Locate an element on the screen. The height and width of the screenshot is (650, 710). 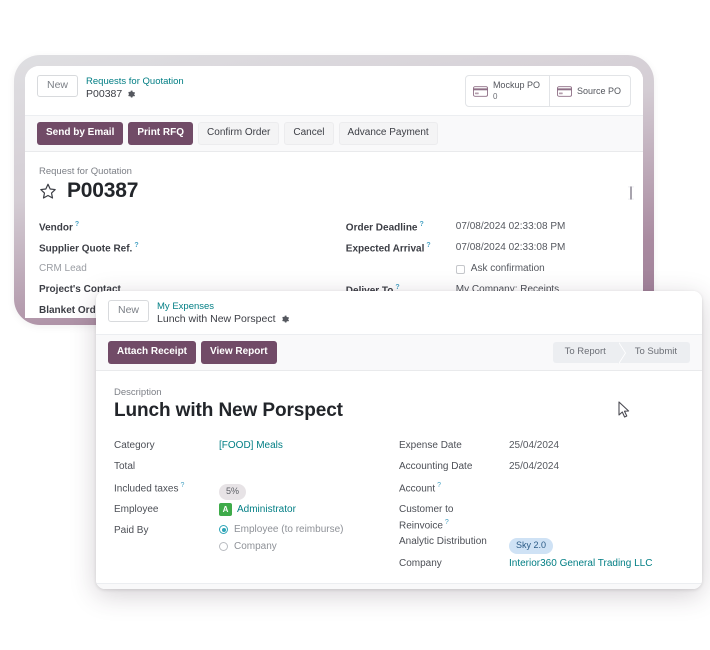
field-account-label: Account? is located at coordinates (454, 486).